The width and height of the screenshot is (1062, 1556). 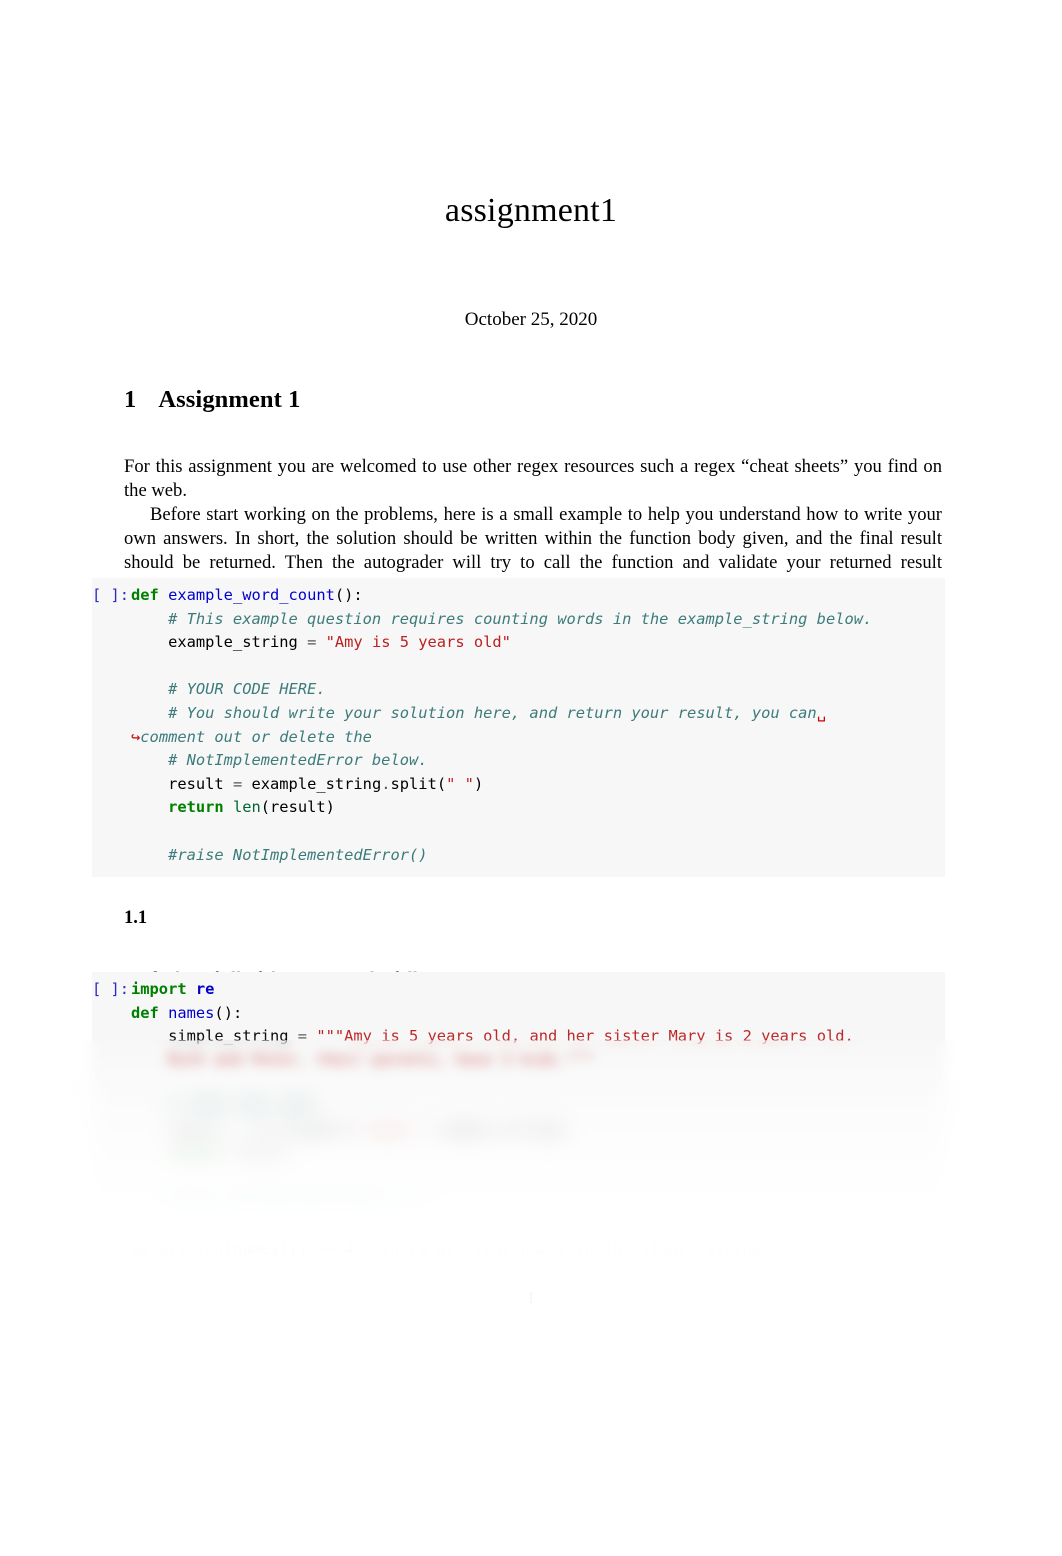 What do you see at coordinates (130, 399) in the screenshot?
I see `section-number: 1` at bounding box center [130, 399].